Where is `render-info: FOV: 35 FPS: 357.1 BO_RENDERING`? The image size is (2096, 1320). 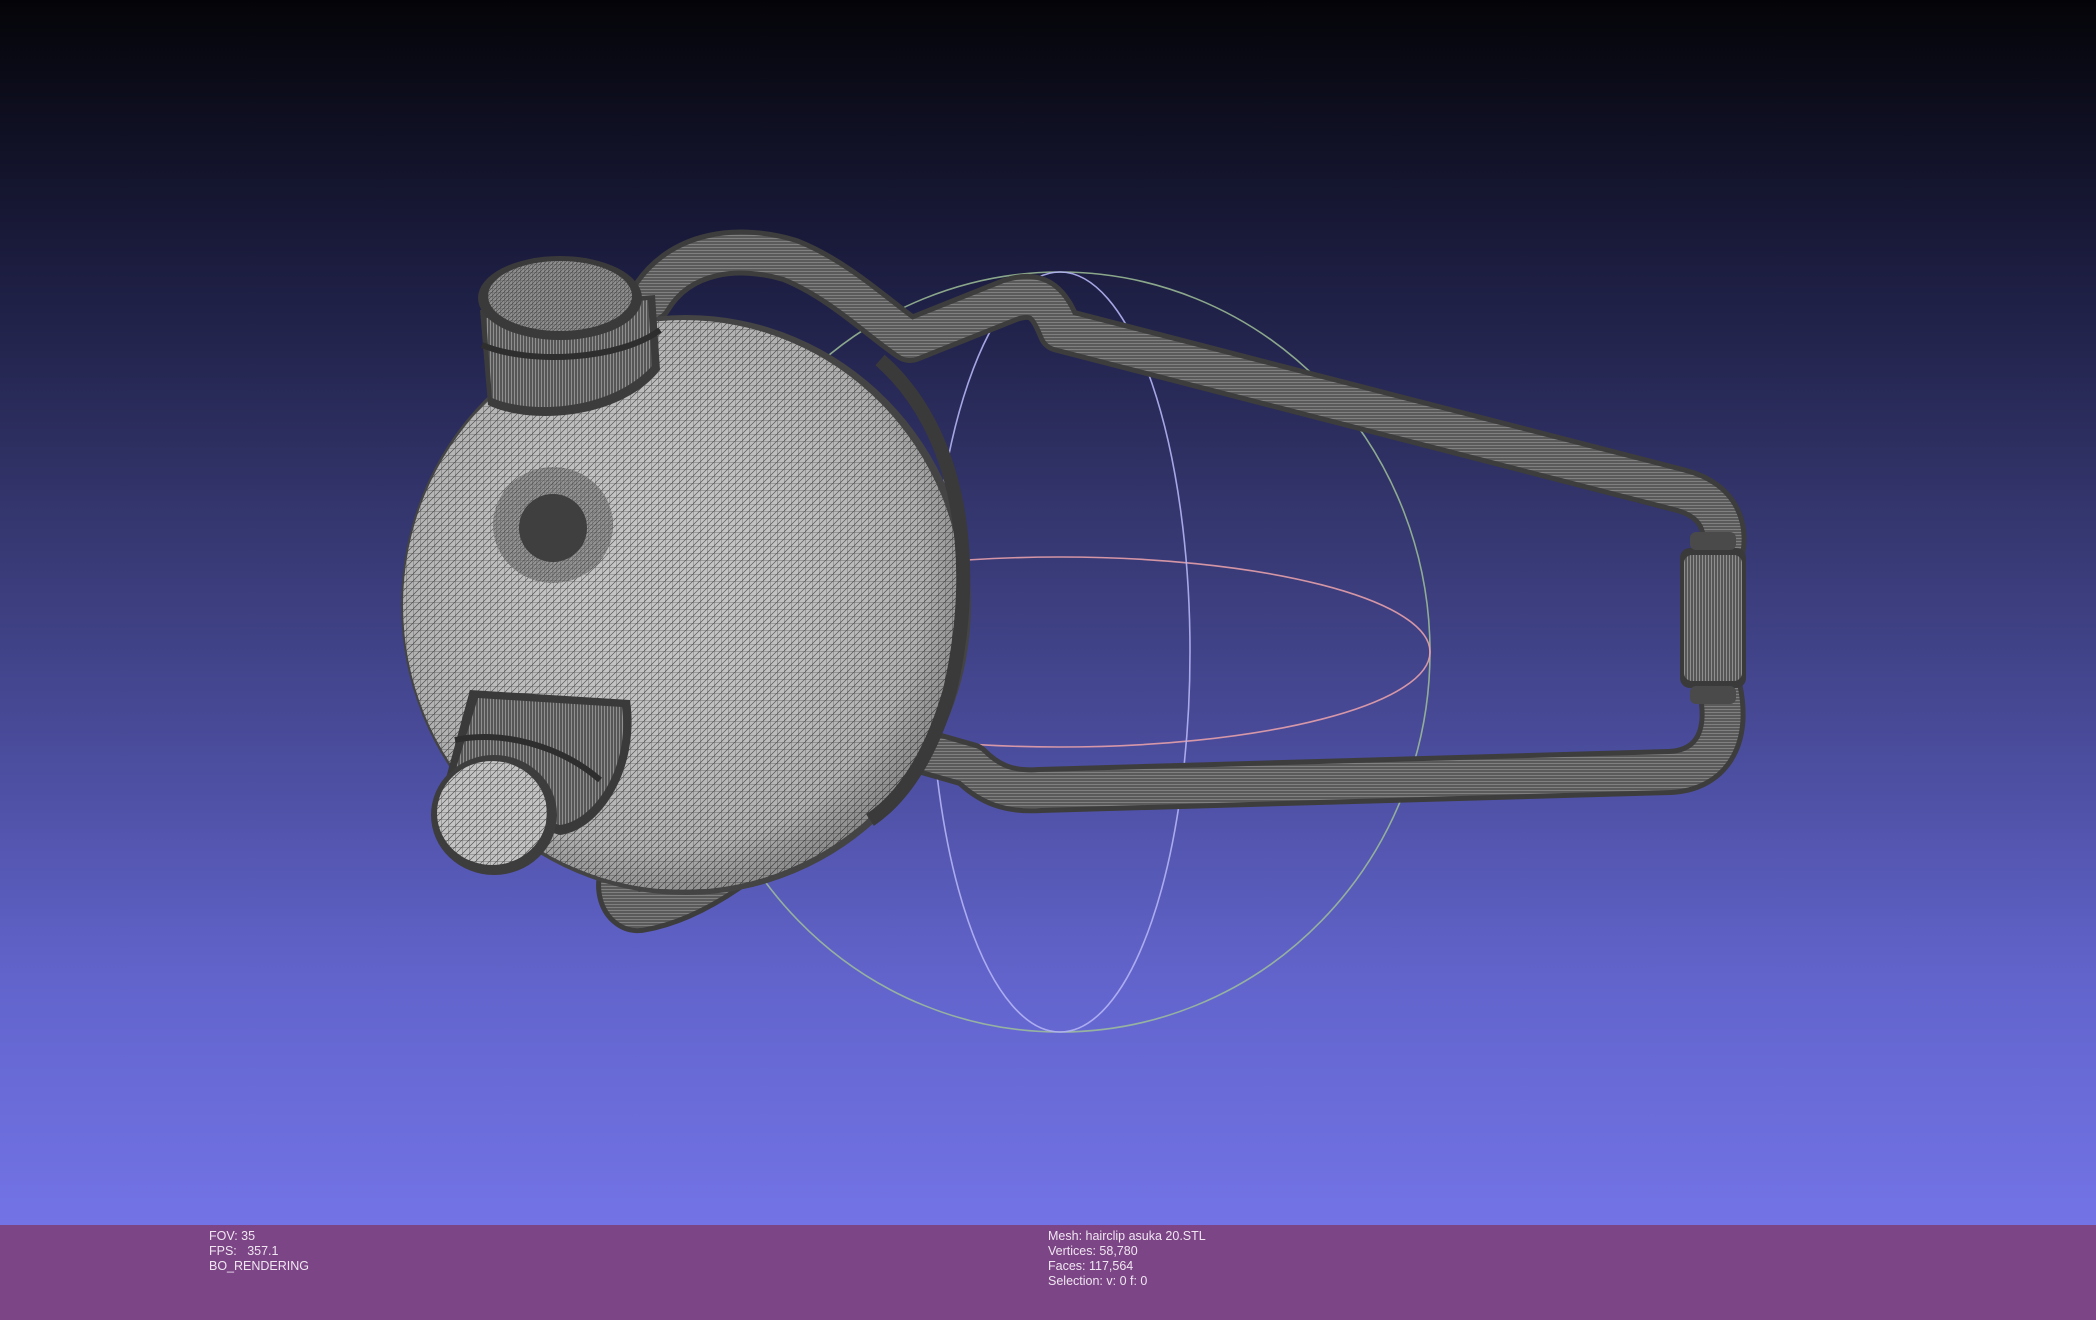
render-info: FOV: 35 FPS: 357.1 BO_RENDERING is located at coordinates (259, 1251).